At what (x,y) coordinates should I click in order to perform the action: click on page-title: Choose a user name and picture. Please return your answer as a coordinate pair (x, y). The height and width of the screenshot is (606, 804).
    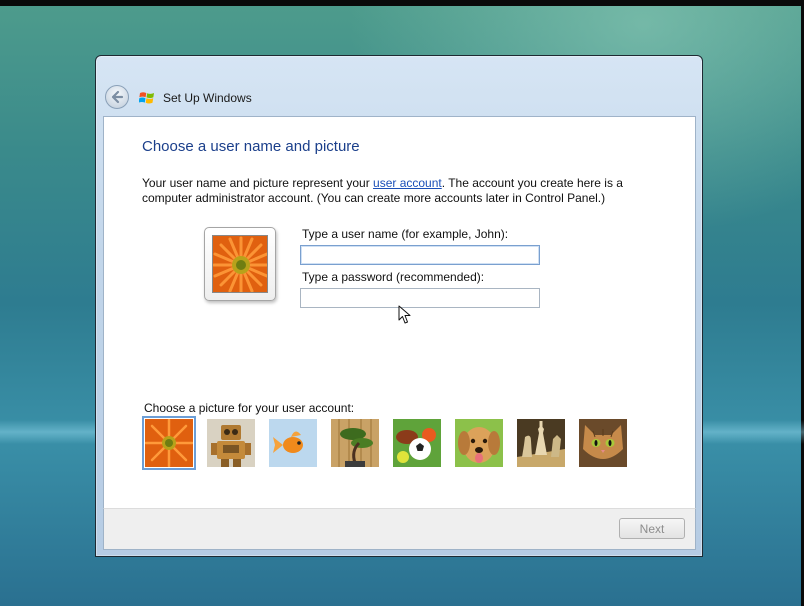
    Looking at the image, I should click on (251, 146).